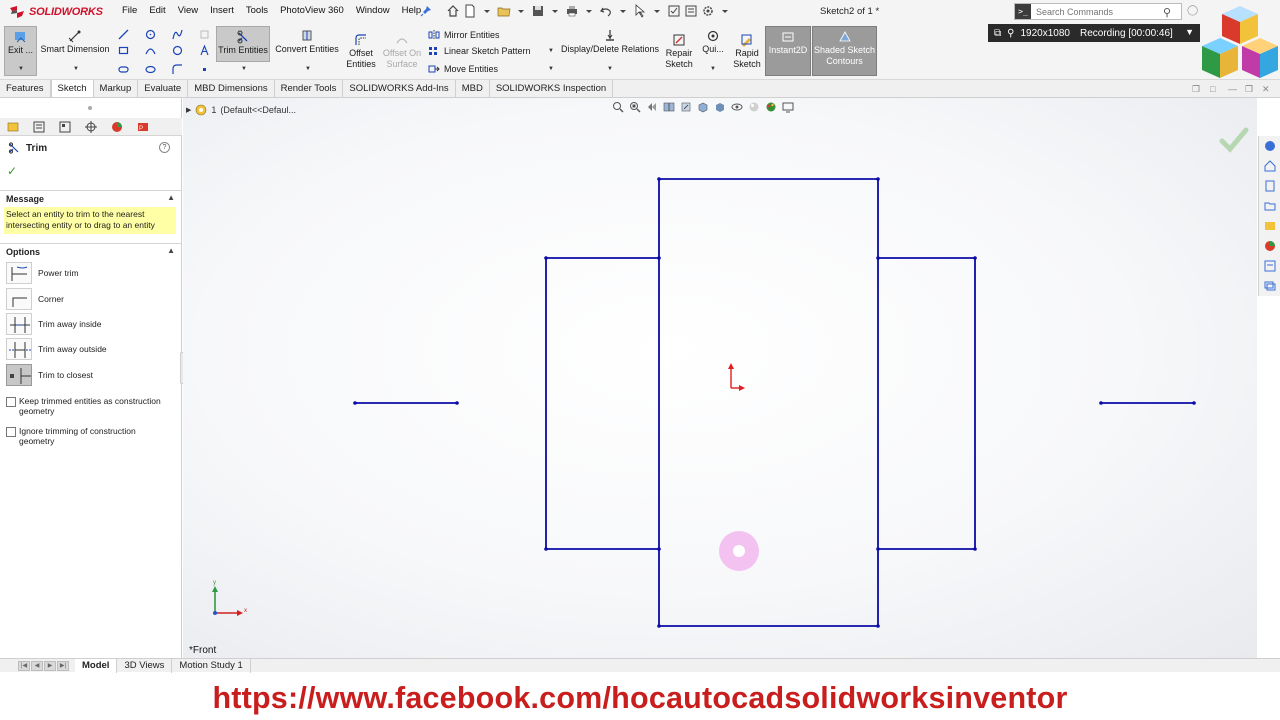  I want to click on home-task-icon, so click(1270, 166).